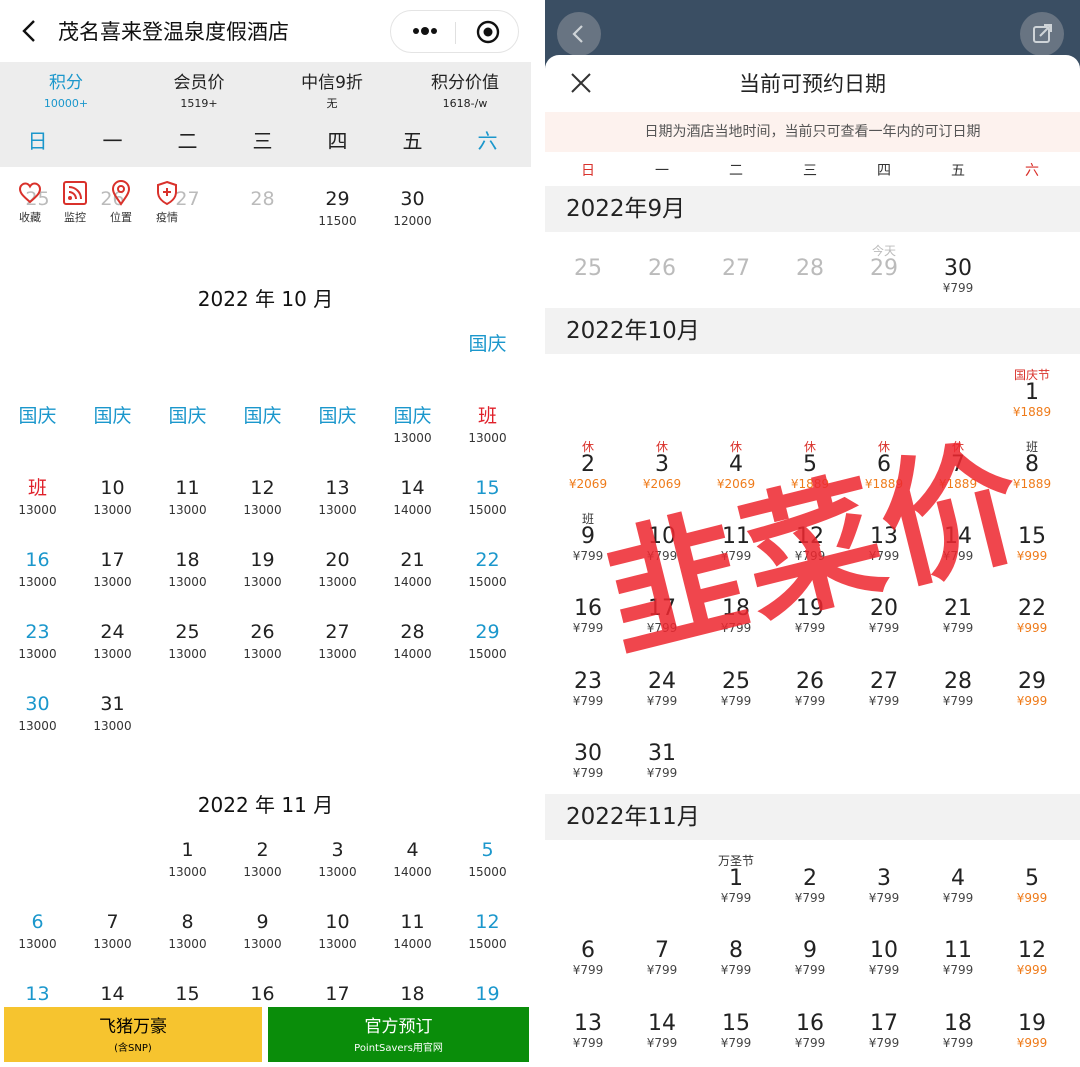 The image size is (1080, 1067). What do you see at coordinates (187, 932) in the screenshot?
I see `date-cell: 8 13000` at bounding box center [187, 932].